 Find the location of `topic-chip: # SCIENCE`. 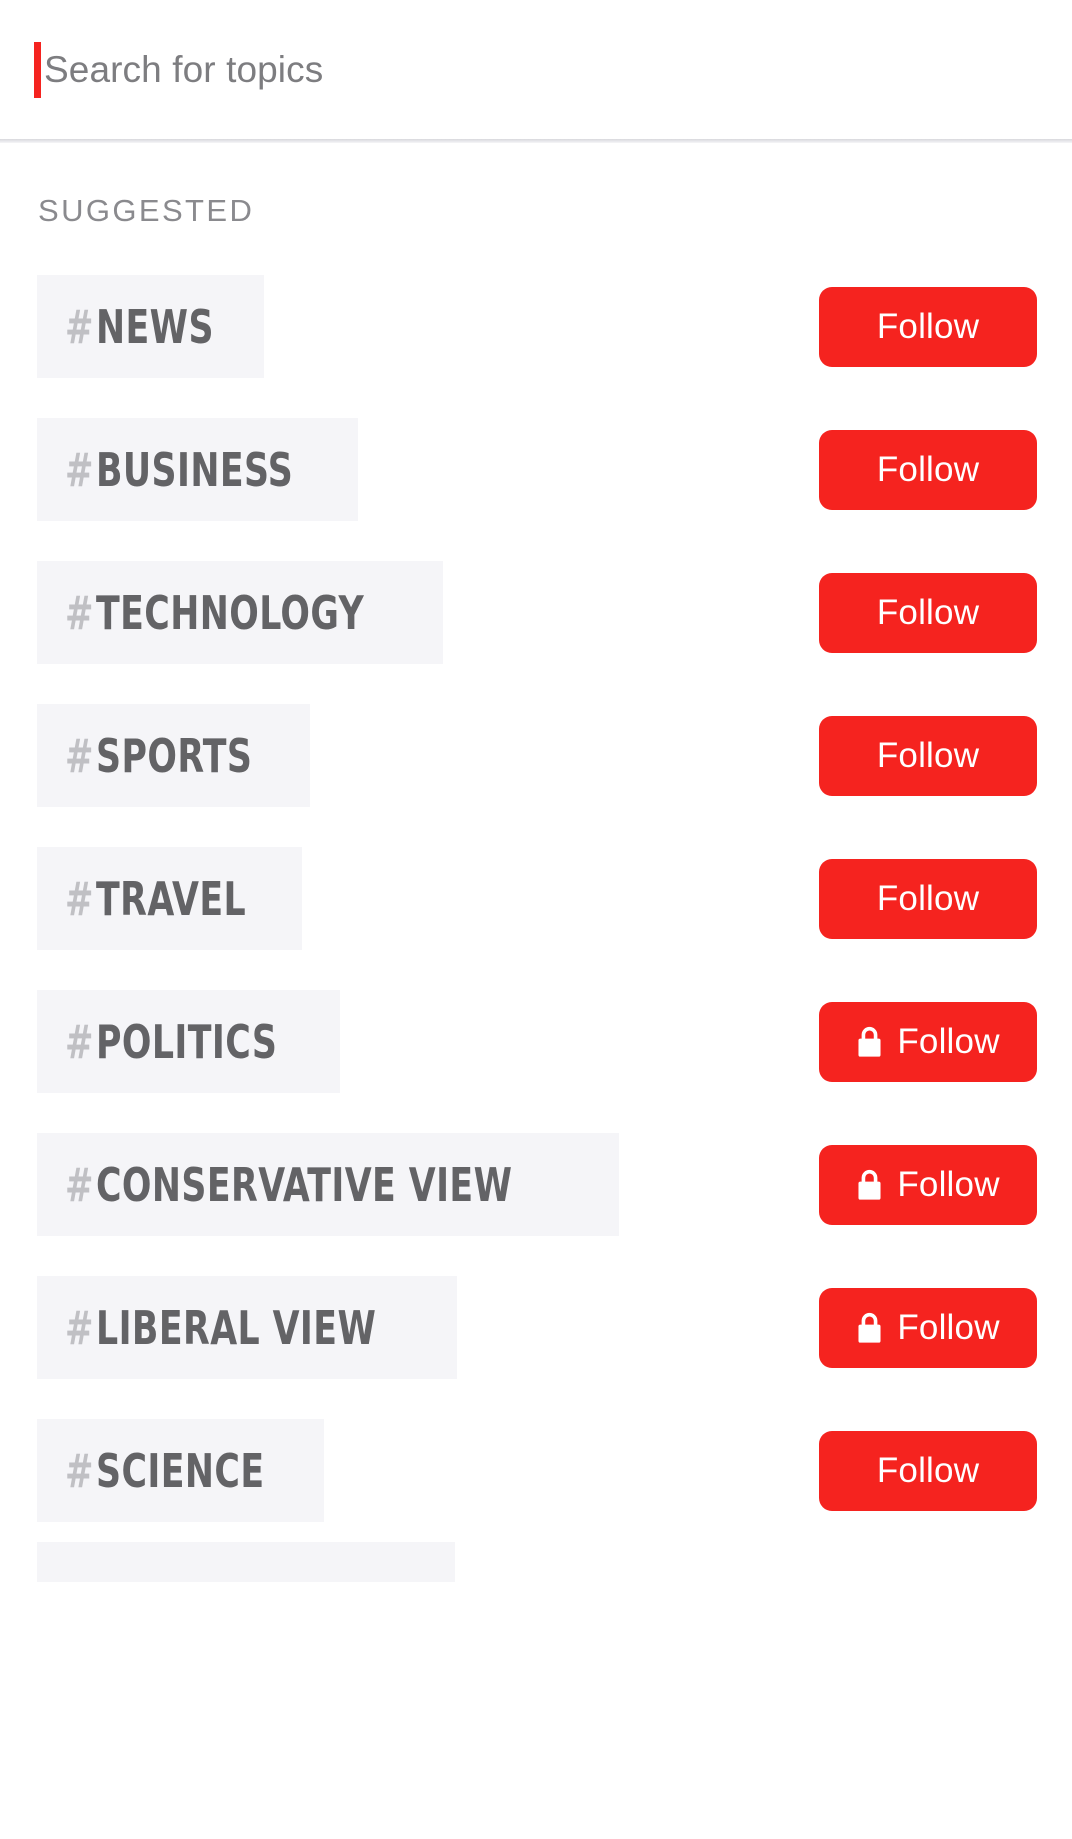

topic-chip: # SCIENCE is located at coordinates (181, 1470).